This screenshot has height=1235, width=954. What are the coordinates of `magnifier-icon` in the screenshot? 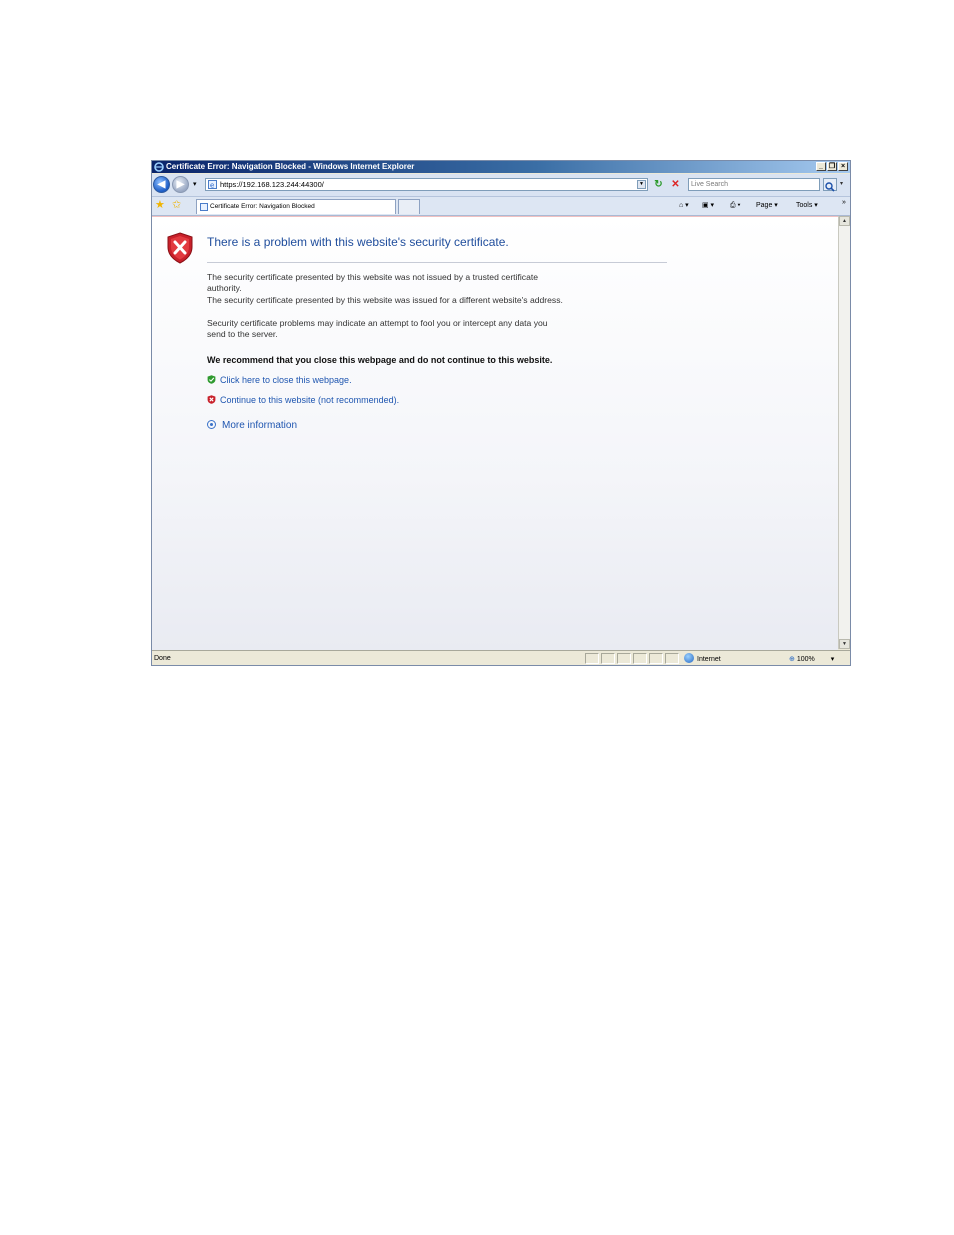 It's located at (830, 187).